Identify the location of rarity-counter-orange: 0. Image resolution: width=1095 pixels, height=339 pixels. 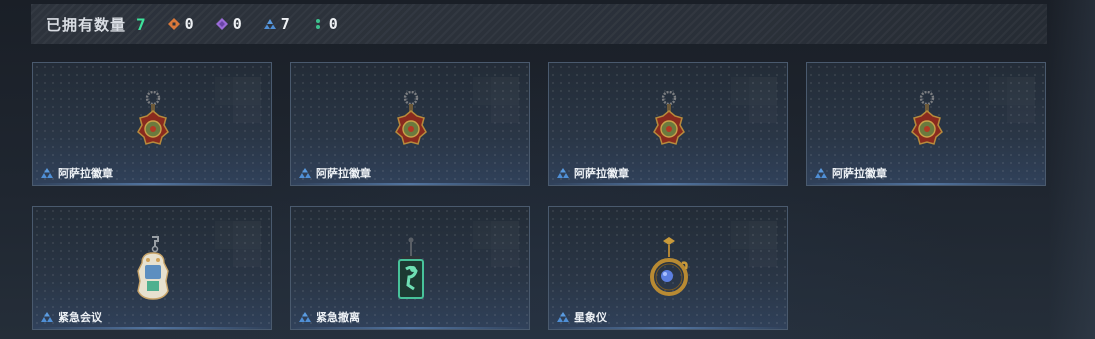
(180, 24).